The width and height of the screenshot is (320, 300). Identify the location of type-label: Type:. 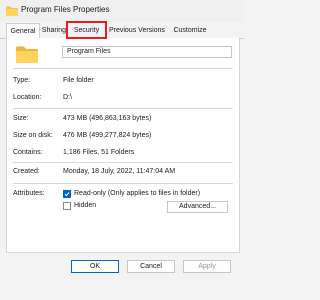
(22, 80).